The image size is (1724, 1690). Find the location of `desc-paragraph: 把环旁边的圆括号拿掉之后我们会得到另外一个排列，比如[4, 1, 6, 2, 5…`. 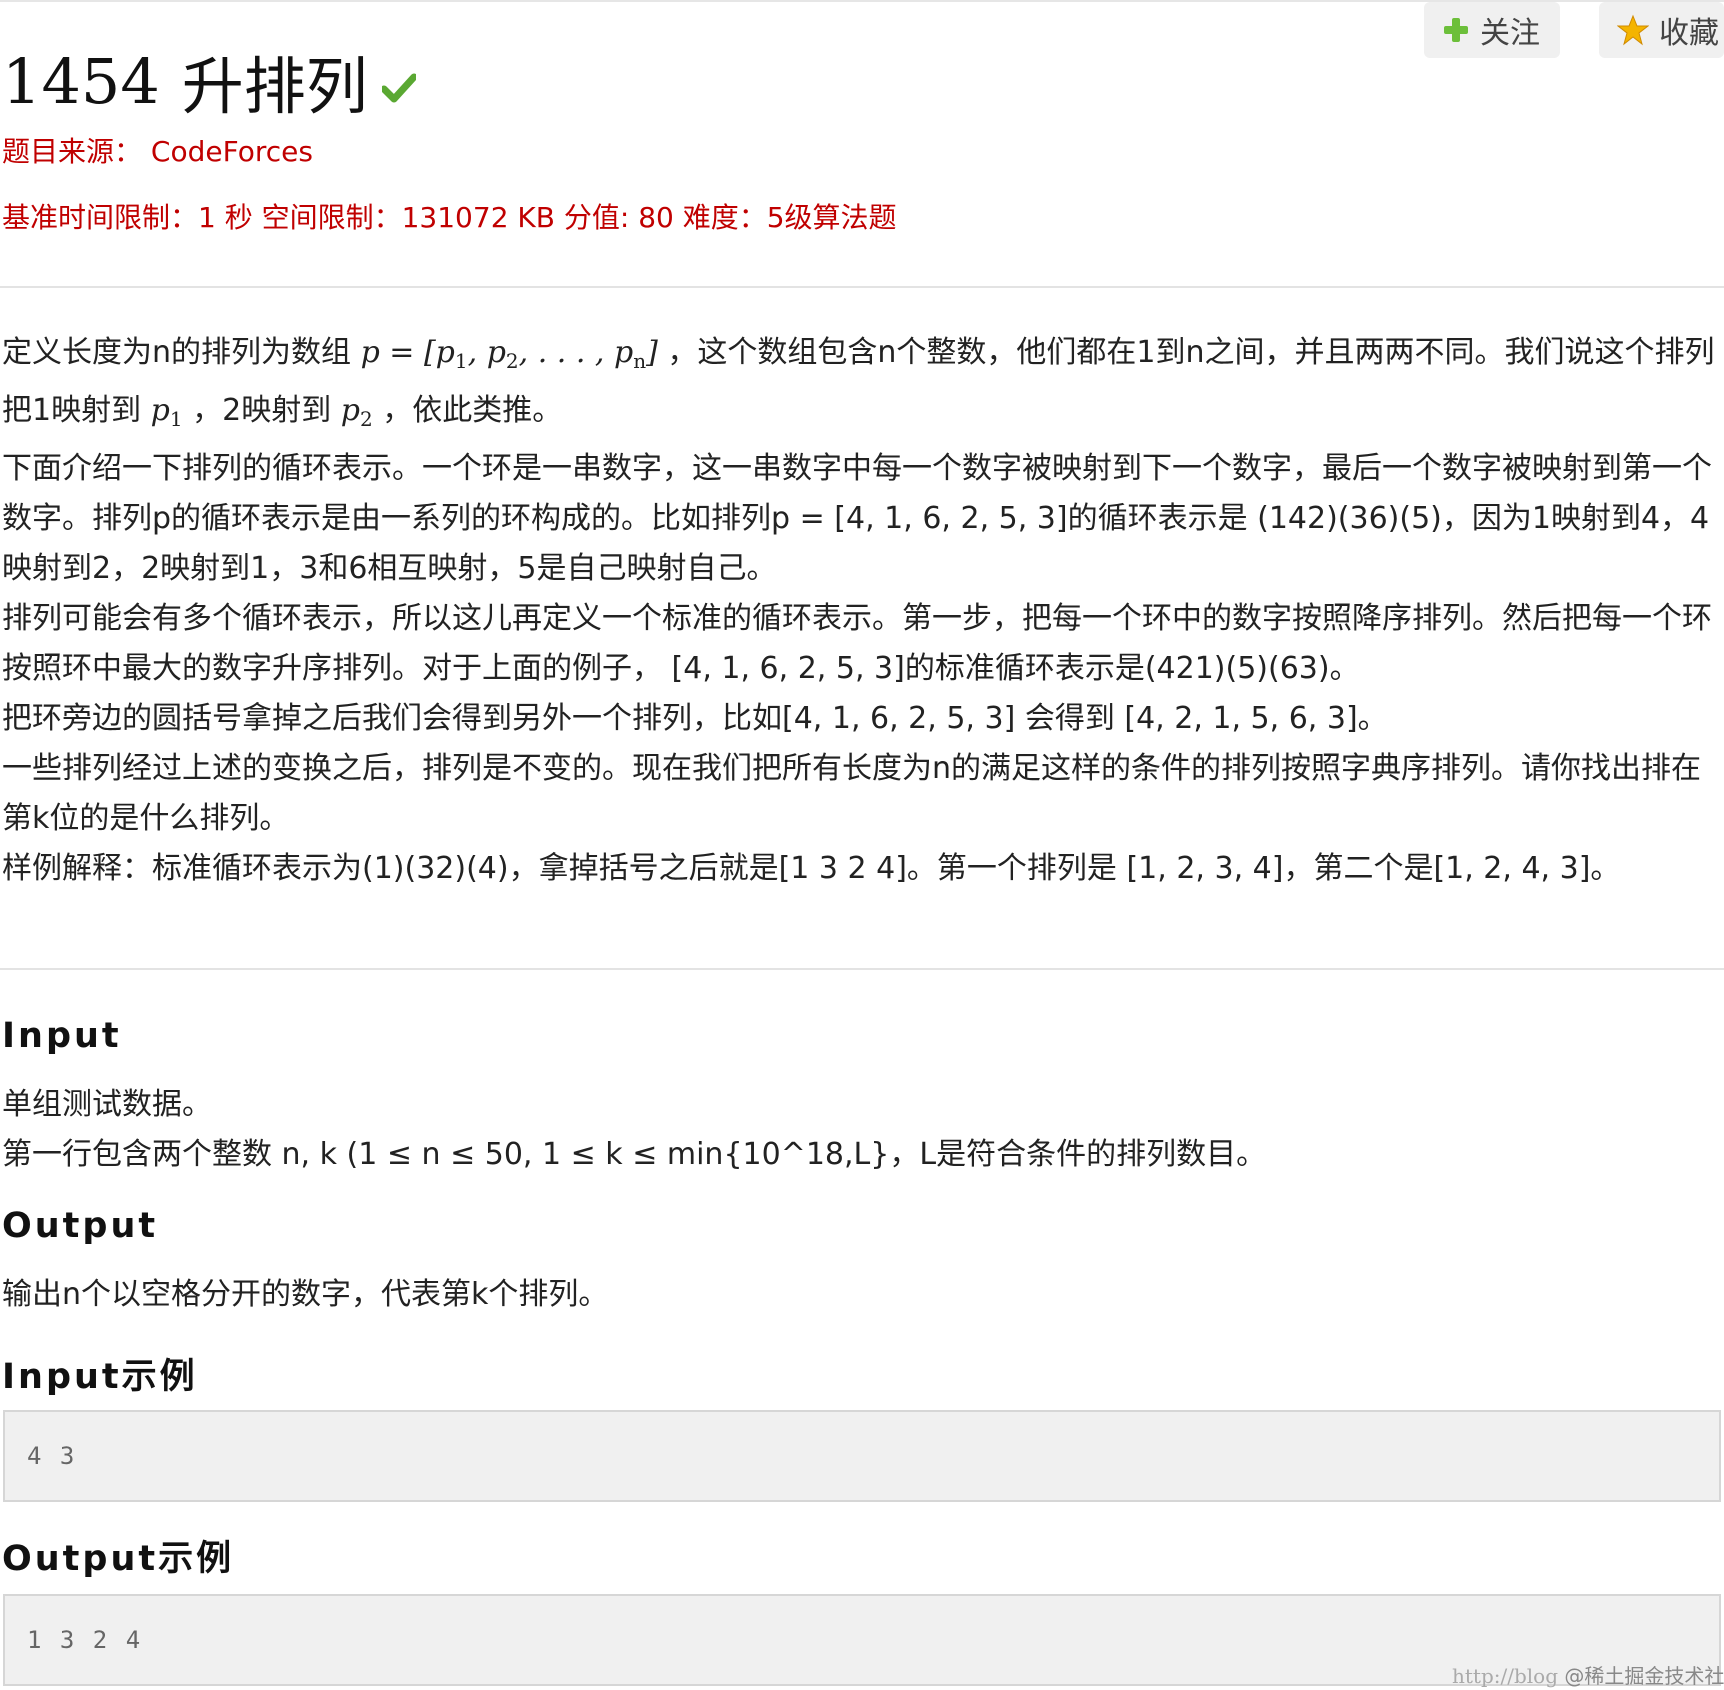

desc-paragraph: 把环旁边的圆括号拿掉之后我们会得到另外一个排列，比如[4, 1, 6, 2, 5… is located at coordinates (695, 718).